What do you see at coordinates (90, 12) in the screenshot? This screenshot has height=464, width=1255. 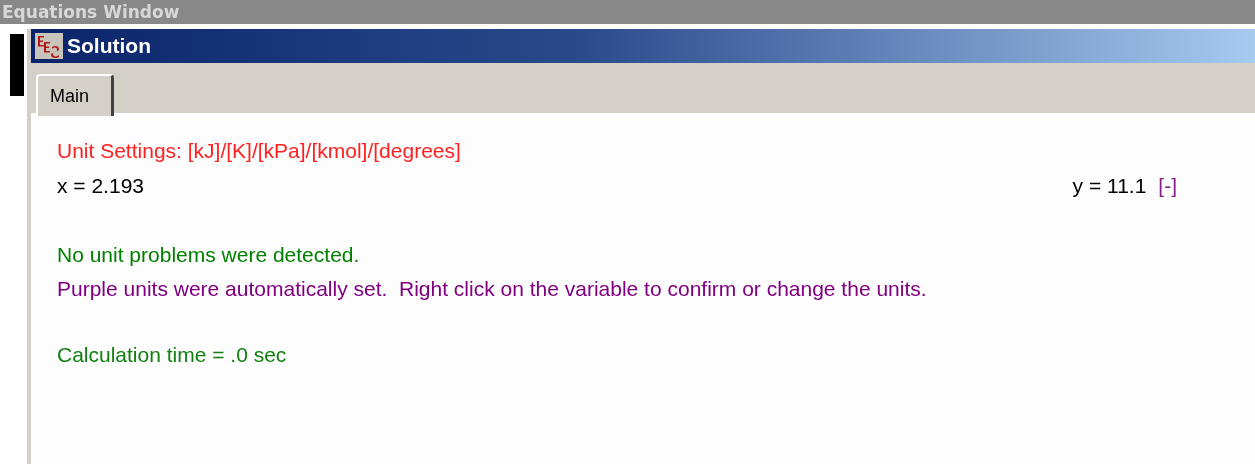 I see `background-window-title: Equations Window` at bounding box center [90, 12].